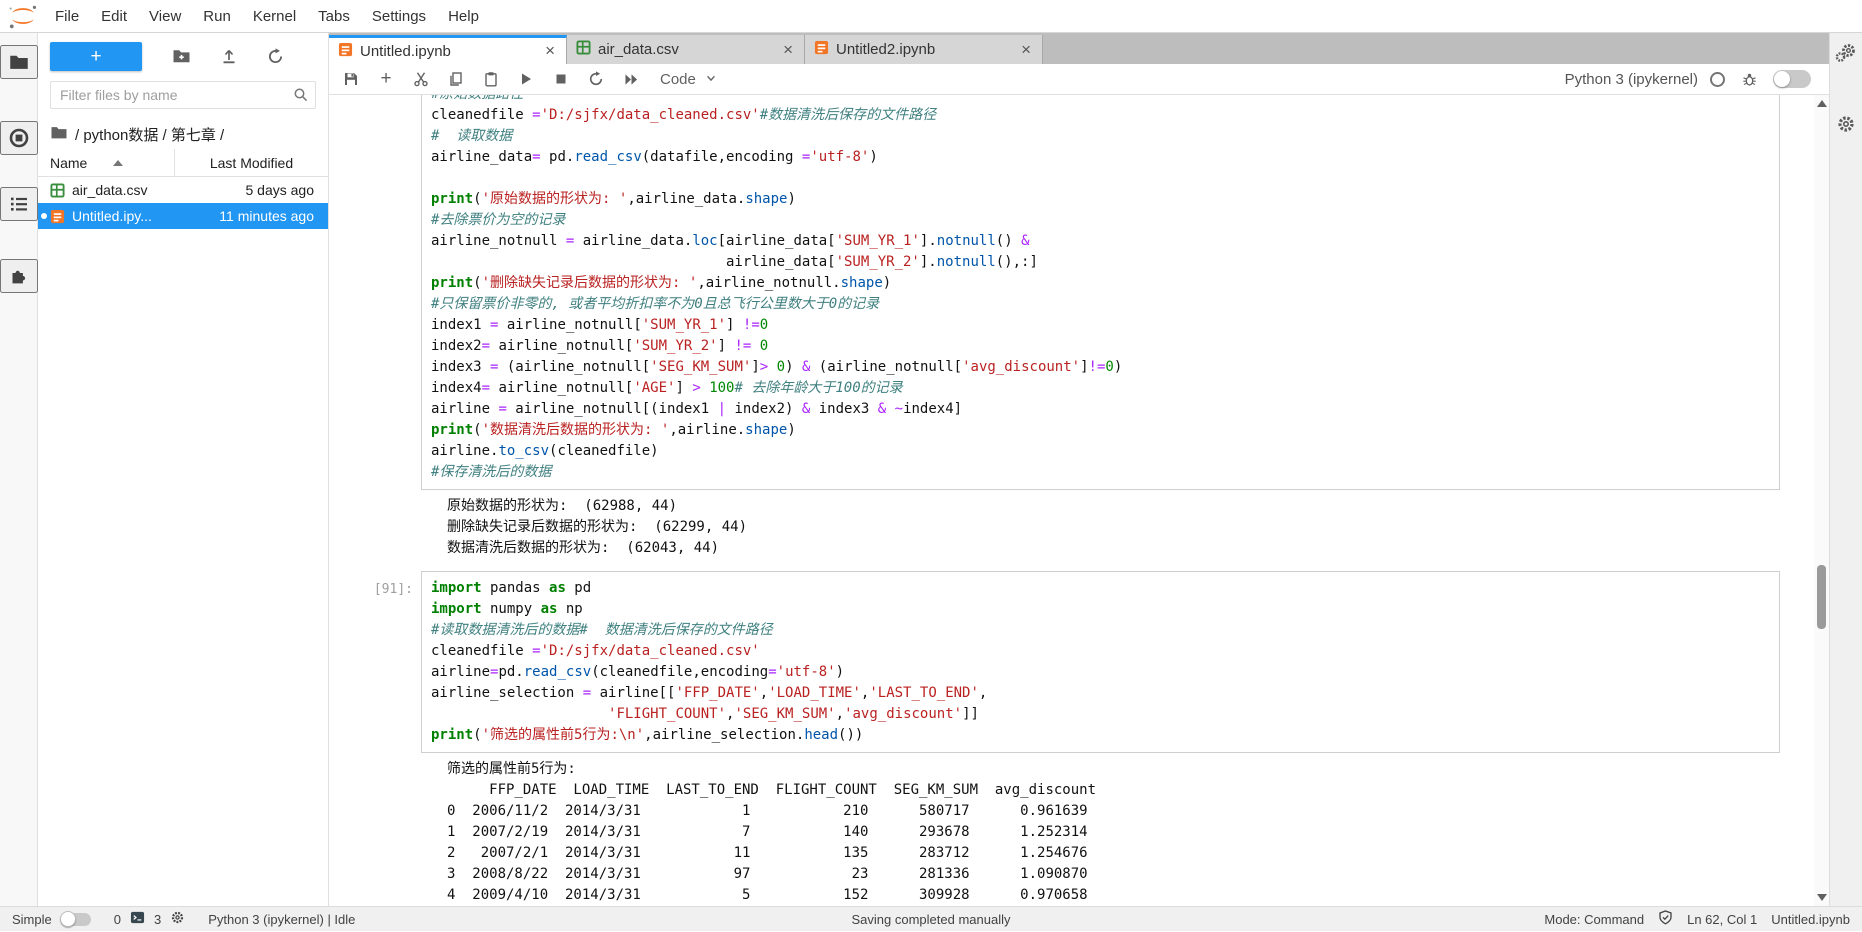 This screenshot has height=932, width=1862. I want to click on paste-cells-icon, so click(491, 79).